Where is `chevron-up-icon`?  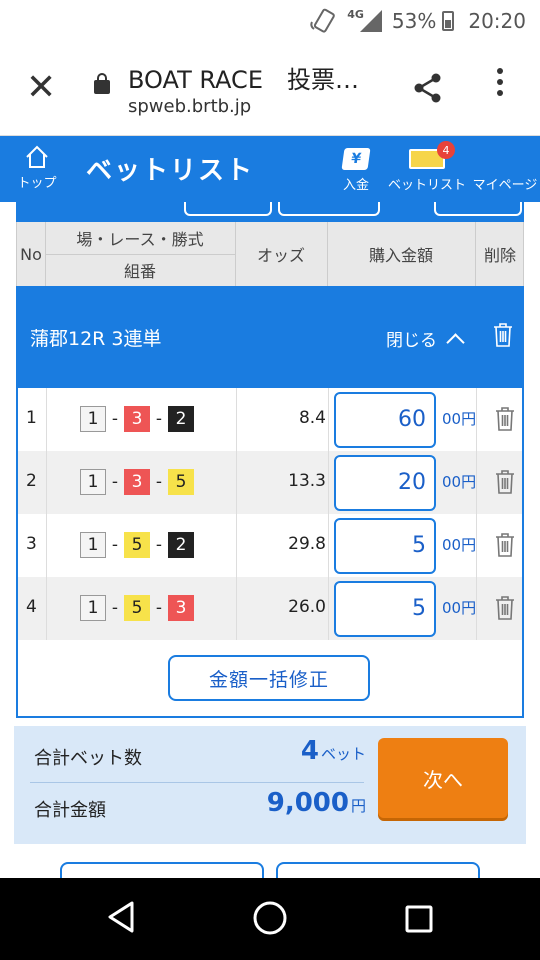
chevron-up-icon is located at coordinates (455, 342).